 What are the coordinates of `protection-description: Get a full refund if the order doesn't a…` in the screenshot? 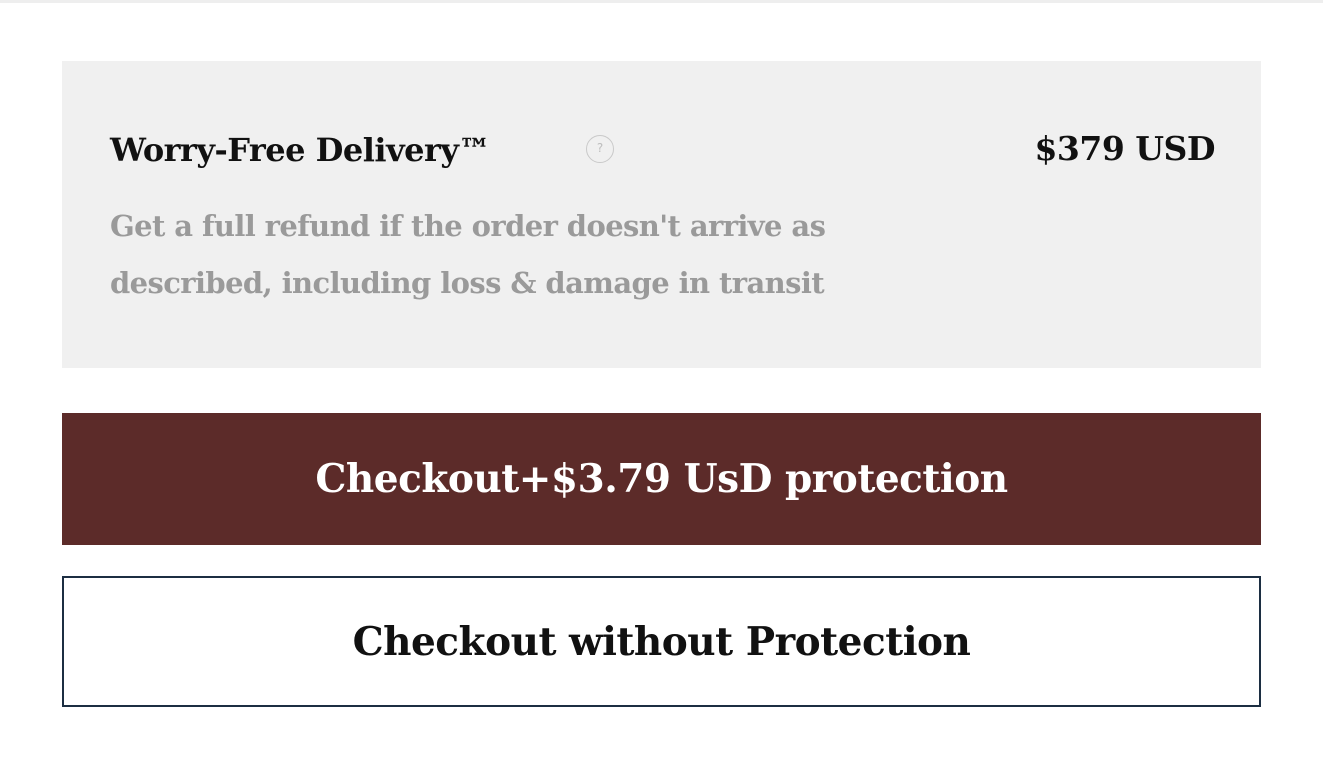 It's located at (468, 254).